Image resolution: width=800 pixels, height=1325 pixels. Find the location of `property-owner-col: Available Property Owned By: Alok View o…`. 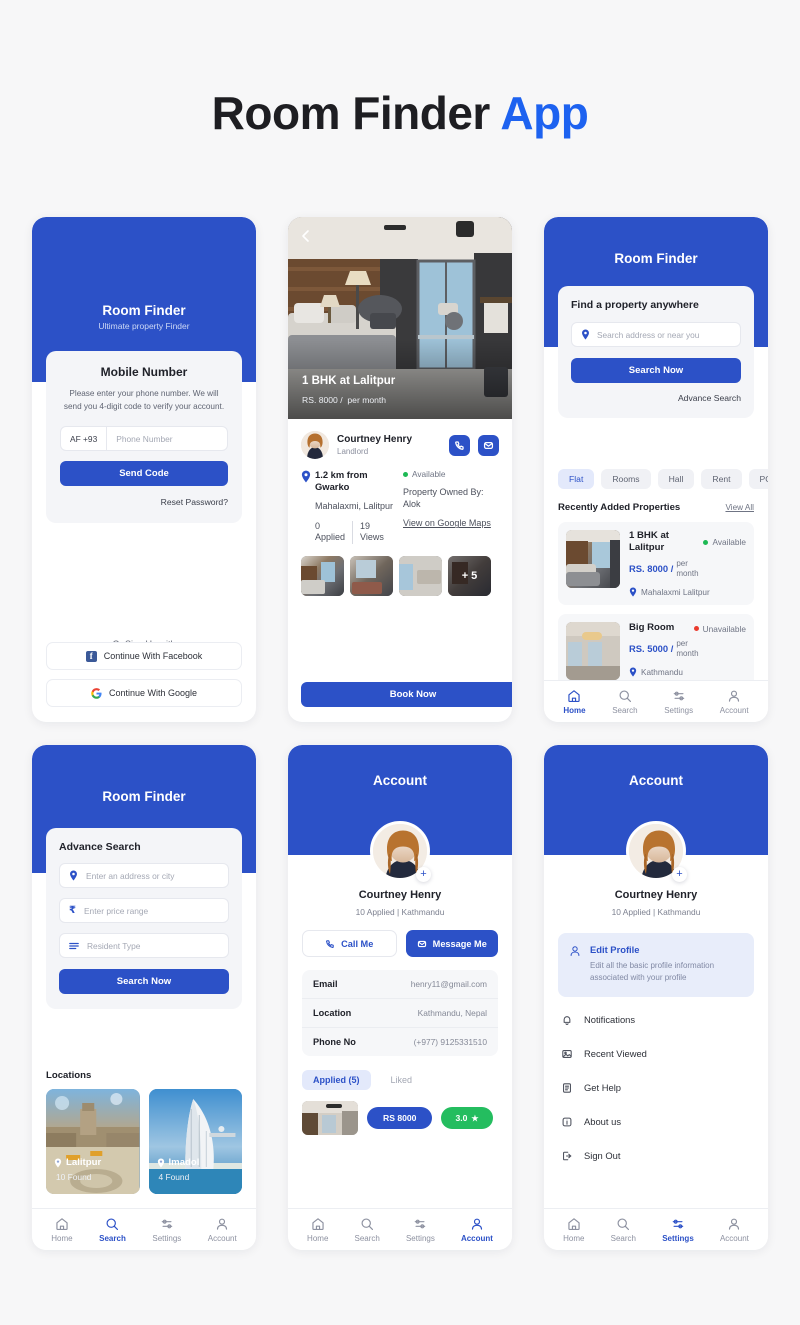

property-owner-col: Available Property Owned By: Alok View o… is located at coordinates (451, 506).